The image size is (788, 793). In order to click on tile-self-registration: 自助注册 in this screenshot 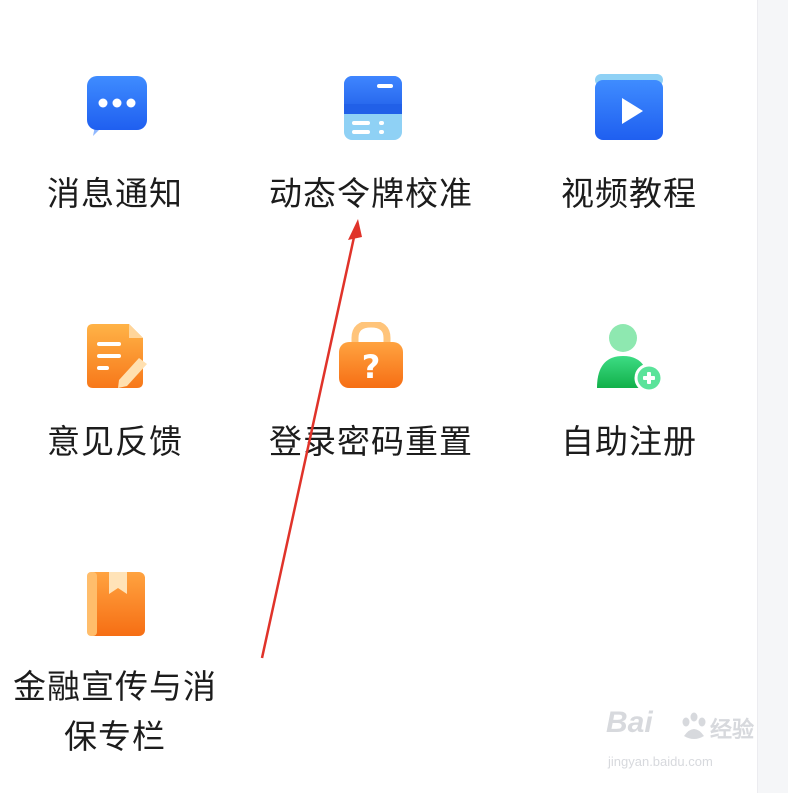, I will do `click(629, 394)`.